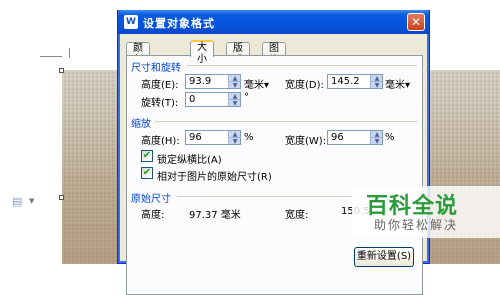 The height and width of the screenshot is (295, 500). Describe the element at coordinates (160, 103) in the screenshot. I see `rotate-label: 旋转(T):` at that location.